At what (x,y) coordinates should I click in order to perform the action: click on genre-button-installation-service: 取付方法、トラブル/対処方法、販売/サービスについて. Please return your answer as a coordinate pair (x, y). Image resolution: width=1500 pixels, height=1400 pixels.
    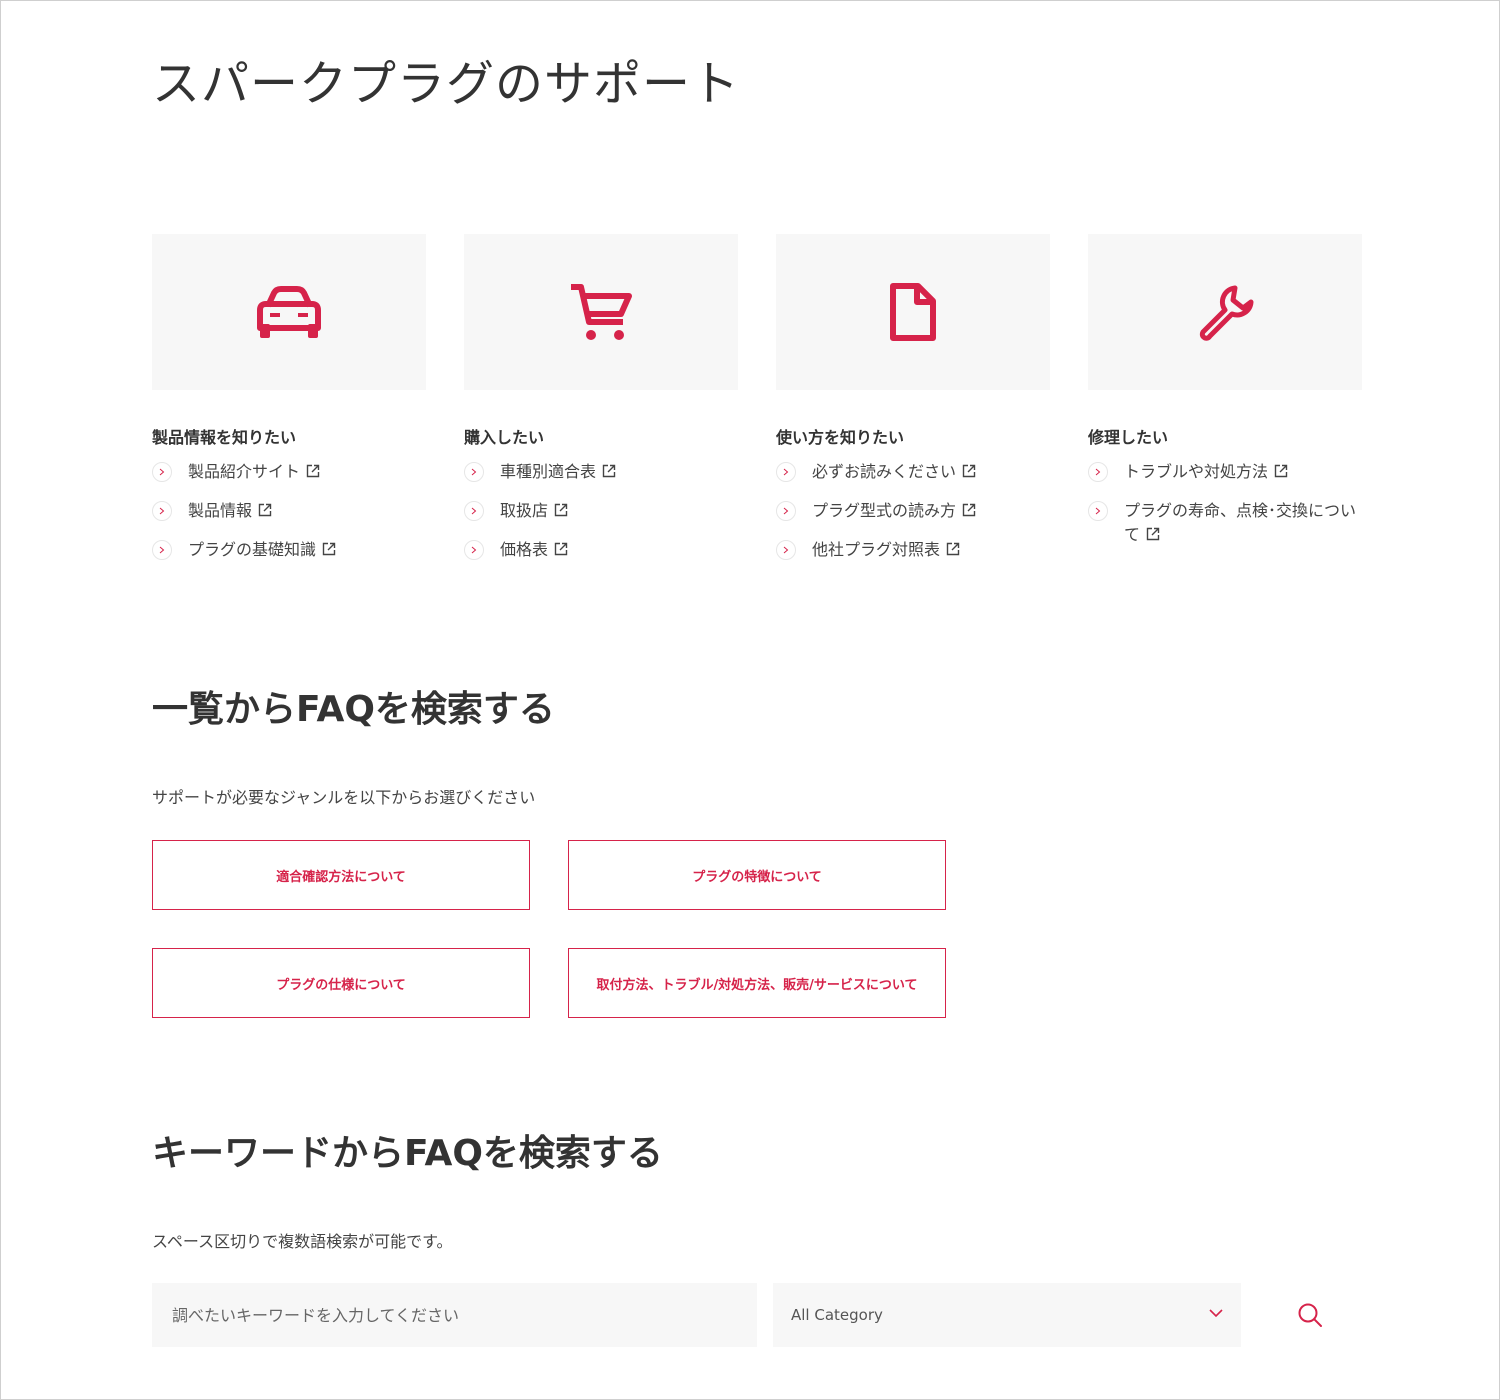
    Looking at the image, I should click on (757, 983).